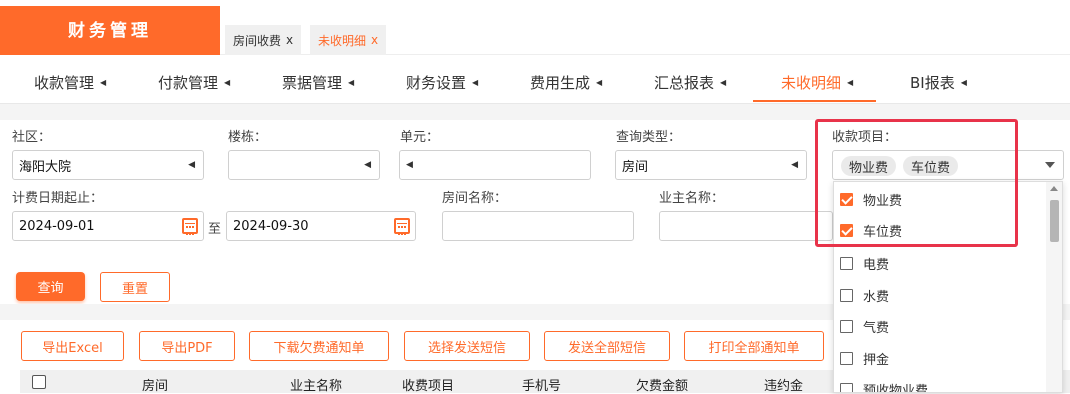 The width and height of the screenshot is (1070, 394). What do you see at coordinates (257, 40) in the screenshot?
I see `tab-label: 房间收费` at bounding box center [257, 40].